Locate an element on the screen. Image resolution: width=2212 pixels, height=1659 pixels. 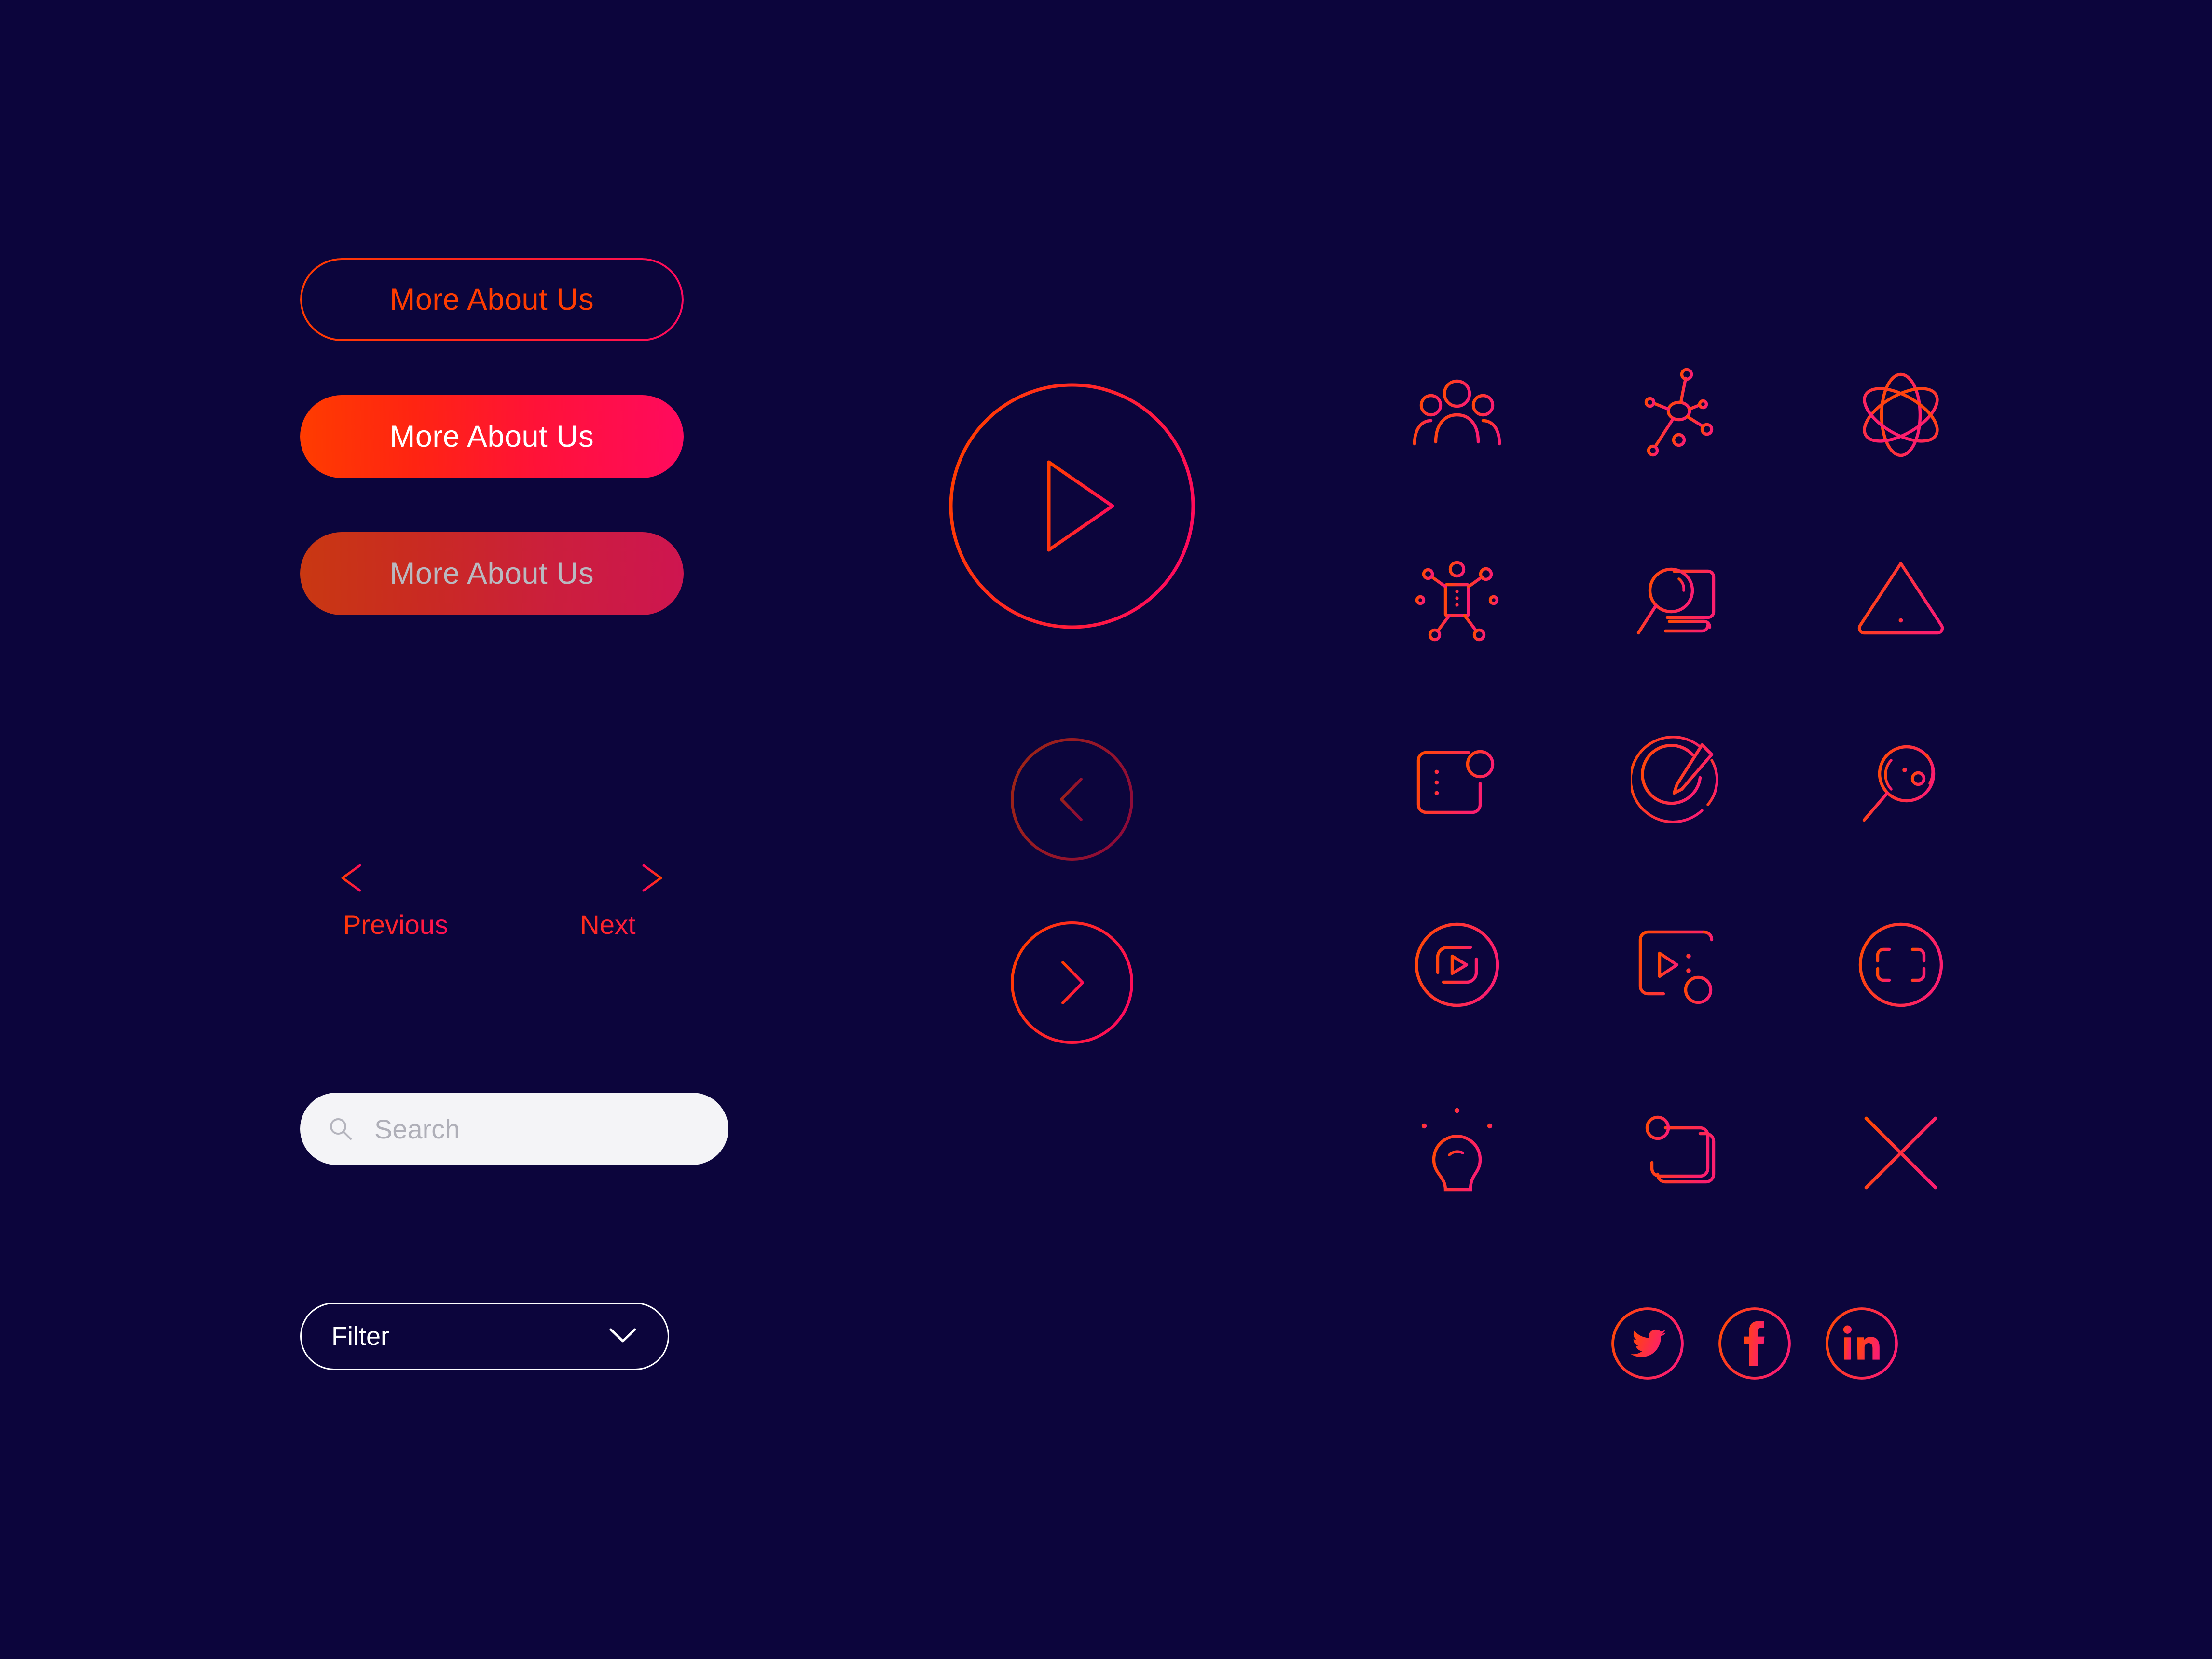
search-input is located at coordinates (537, 1128).